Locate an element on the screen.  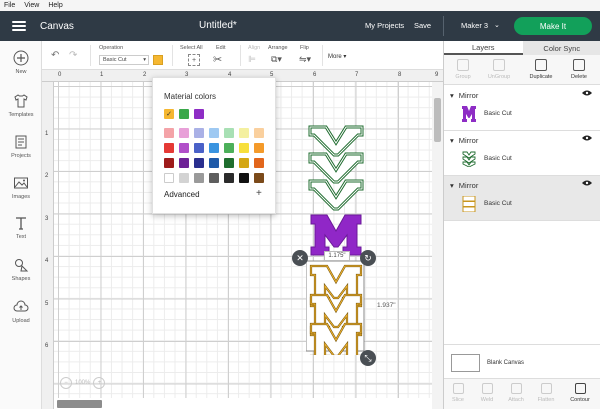
flip-icon: ⇋▾ is located at coordinates (305, 59).